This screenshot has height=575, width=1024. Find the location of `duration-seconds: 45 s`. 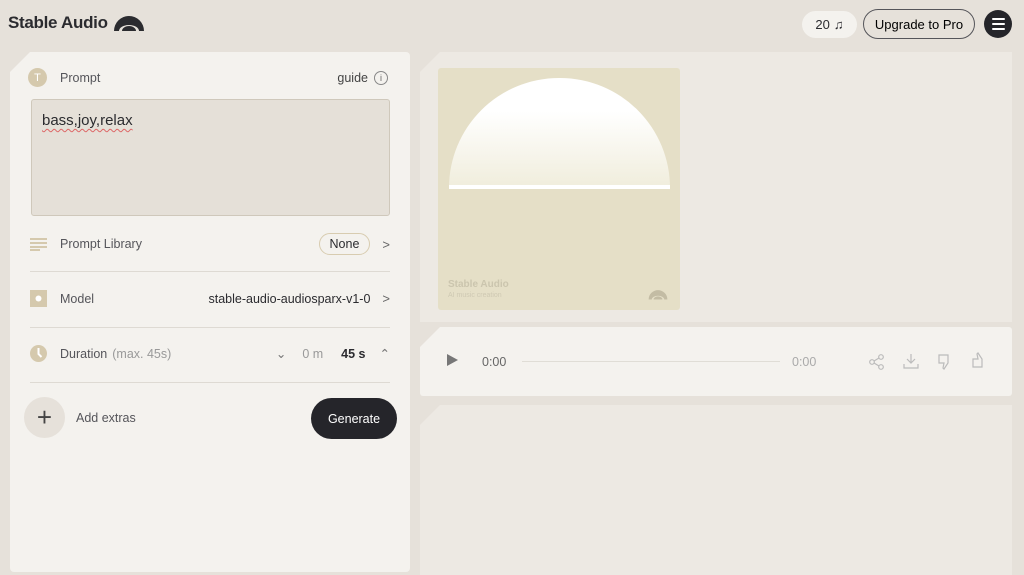

duration-seconds: 45 s is located at coordinates (353, 354).